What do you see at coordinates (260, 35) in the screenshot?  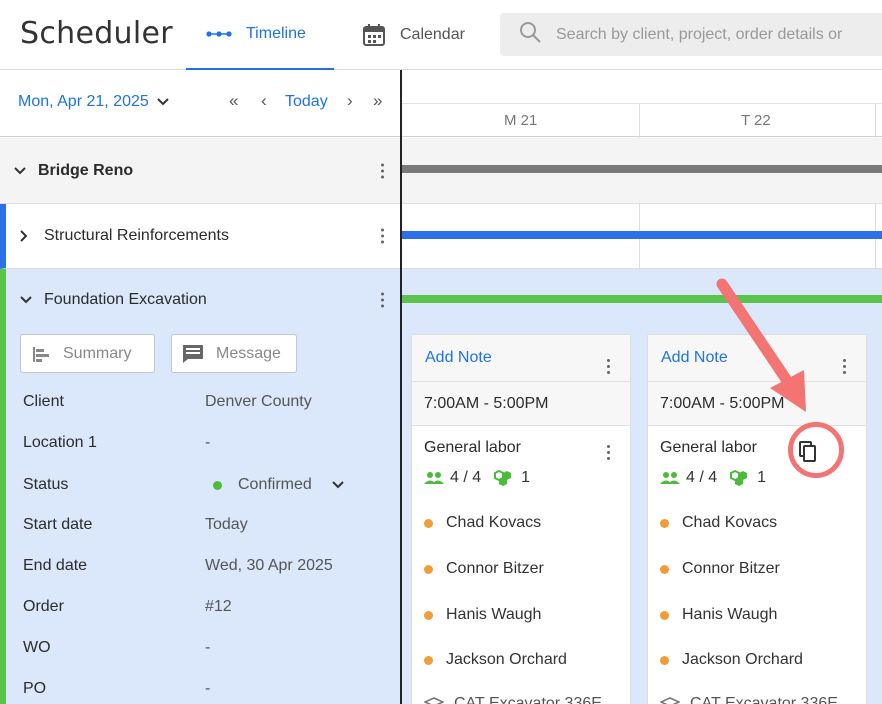 I see `tab-timeline: Timeline` at bounding box center [260, 35].